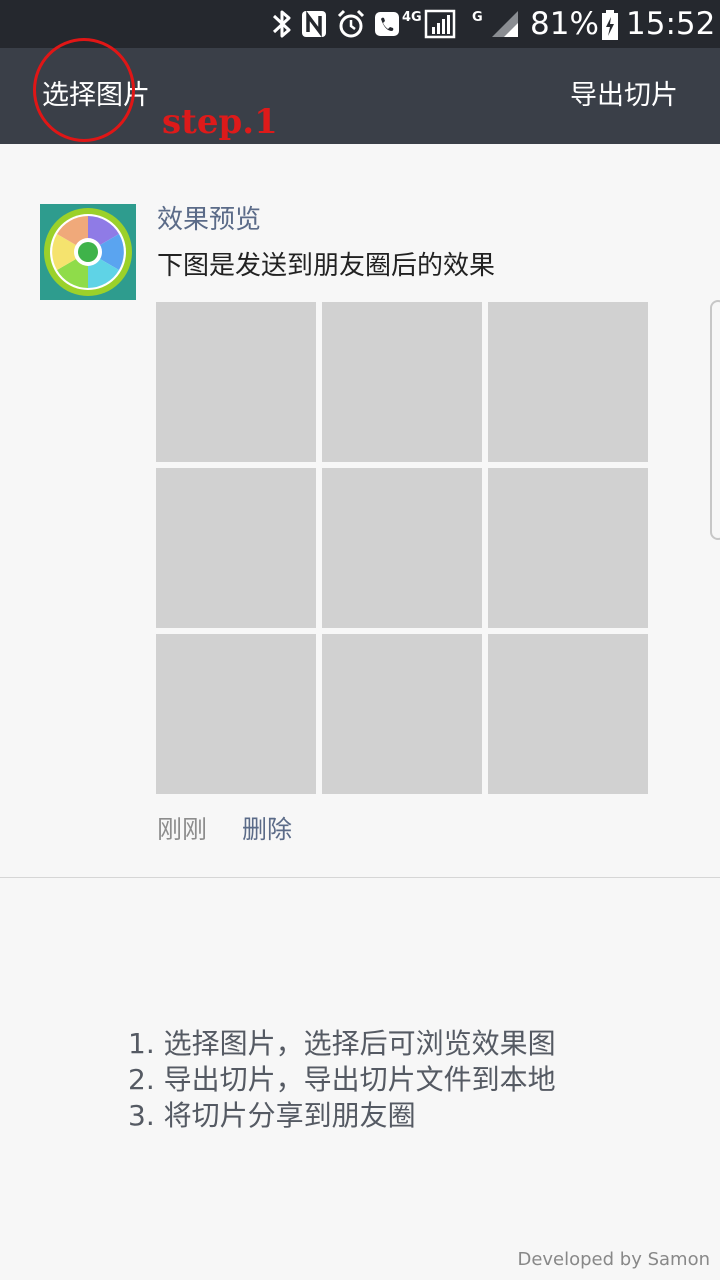 This screenshot has height=1280, width=720. Describe the element at coordinates (267, 830) in the screenshot. I see `delete-link: 删除` at that location.